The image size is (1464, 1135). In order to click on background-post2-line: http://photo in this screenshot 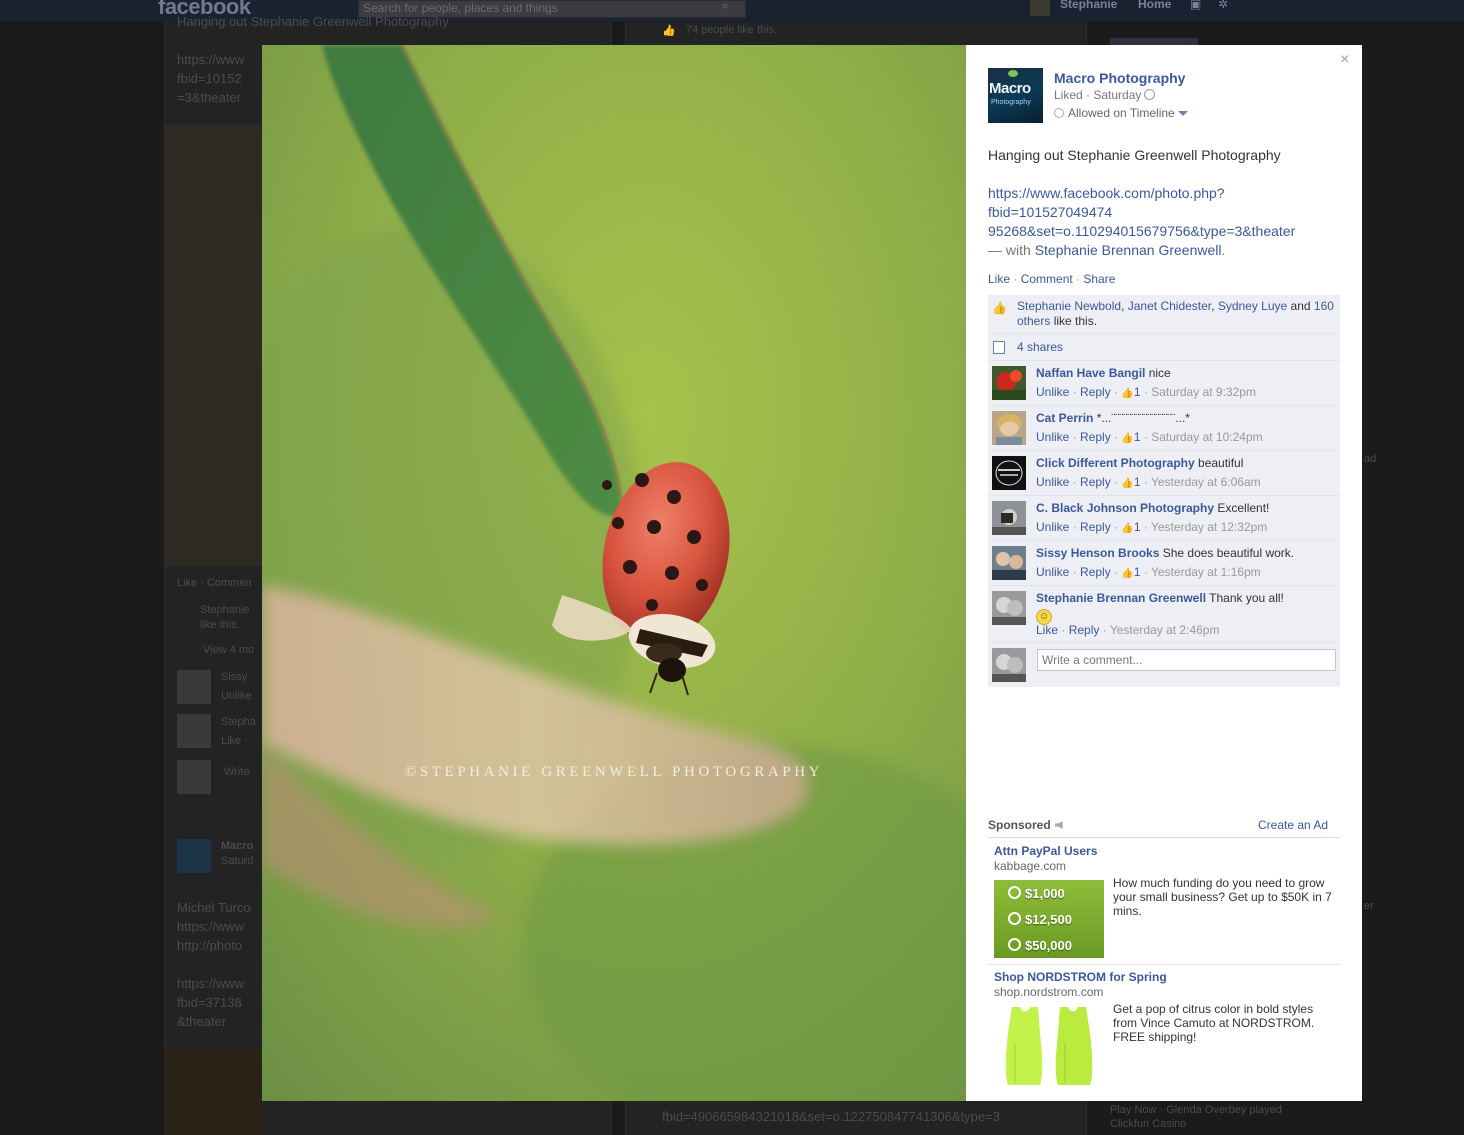, I will do `click(210, 945)`.